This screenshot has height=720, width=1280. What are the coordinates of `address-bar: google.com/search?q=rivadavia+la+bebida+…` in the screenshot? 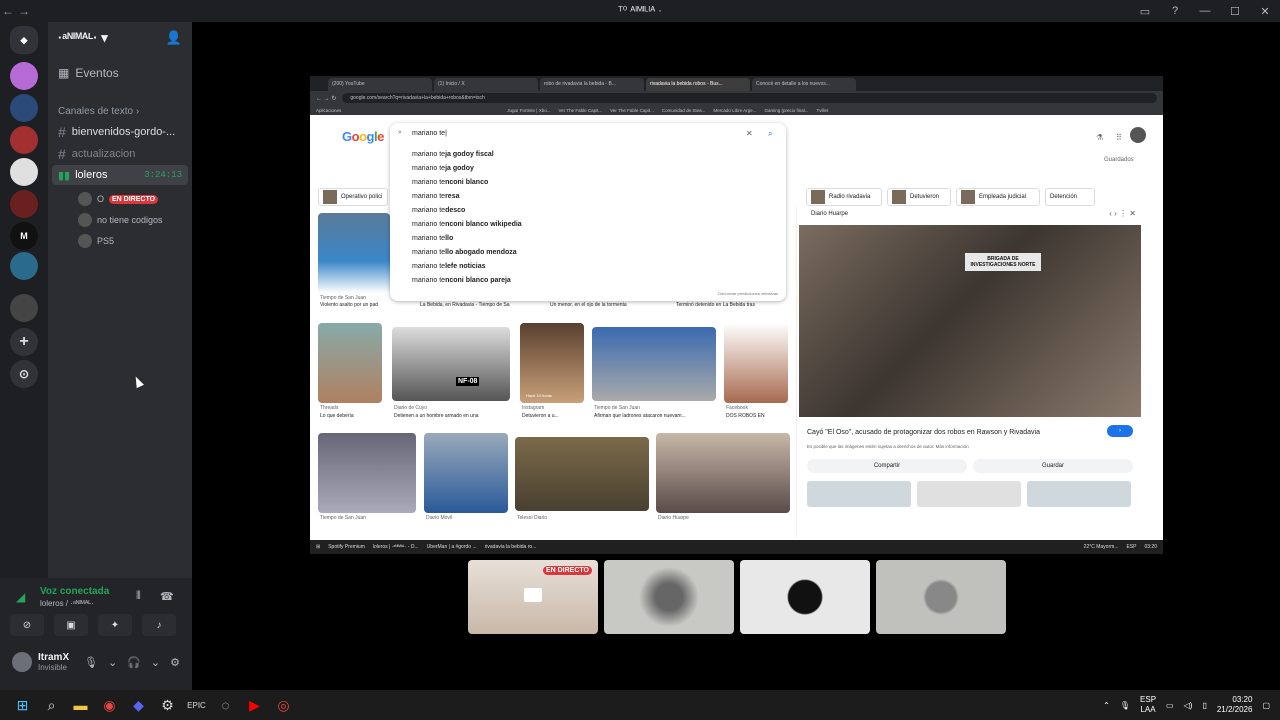 It's located at (749, 98).